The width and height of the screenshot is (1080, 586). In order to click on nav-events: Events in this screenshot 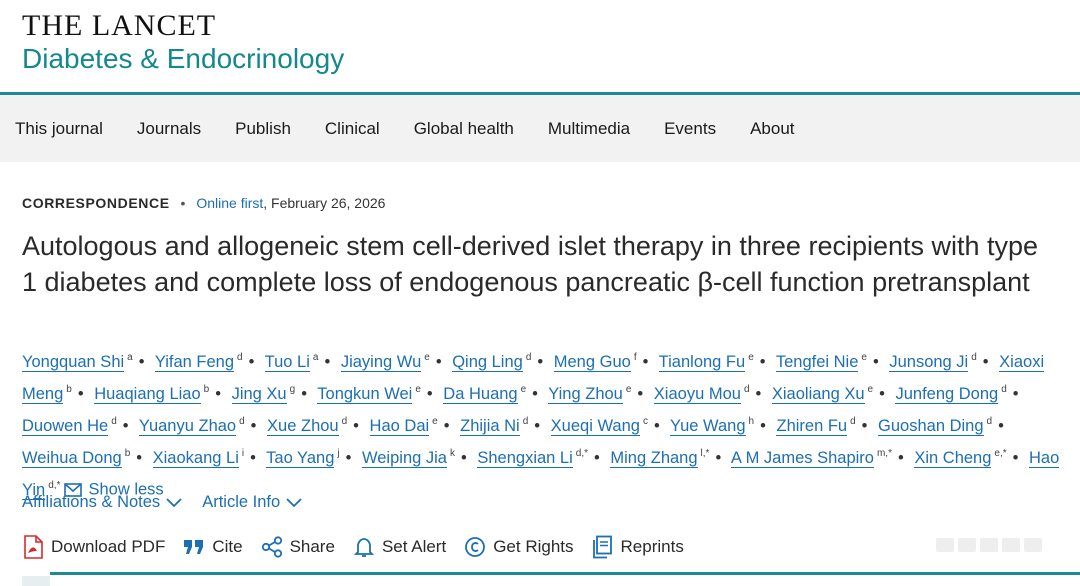, I will do `click(690, 129)`.